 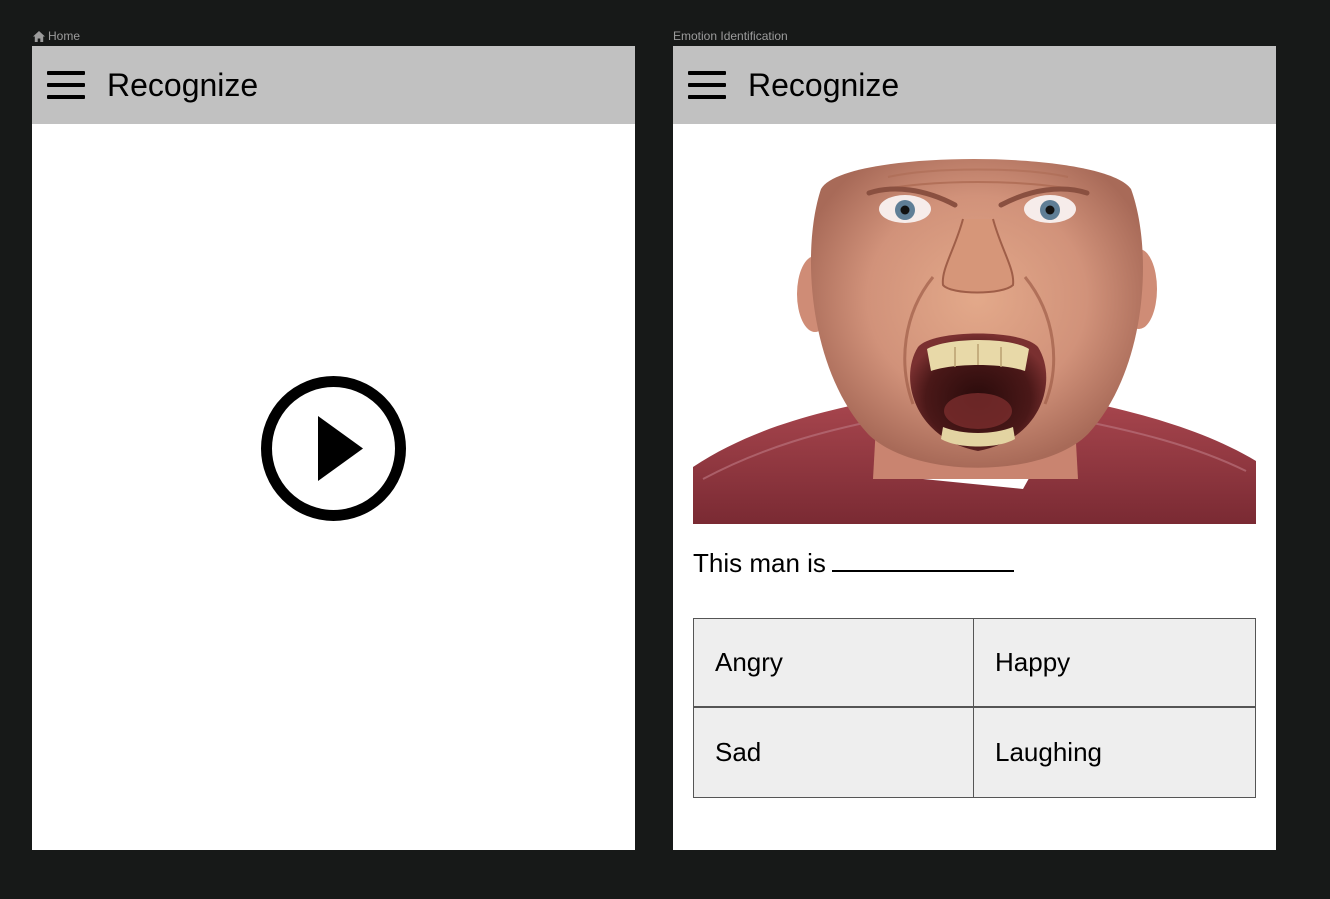 I want to click on answer-blank, so click(x=922, y=559).